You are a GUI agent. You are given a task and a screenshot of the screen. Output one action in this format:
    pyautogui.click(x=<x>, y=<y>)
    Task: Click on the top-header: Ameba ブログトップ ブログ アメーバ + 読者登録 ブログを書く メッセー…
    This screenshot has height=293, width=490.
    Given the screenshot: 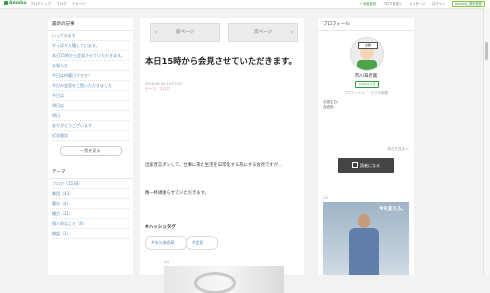 What is the action you would take?
    pyautogui.click(x=245, y=4)
    